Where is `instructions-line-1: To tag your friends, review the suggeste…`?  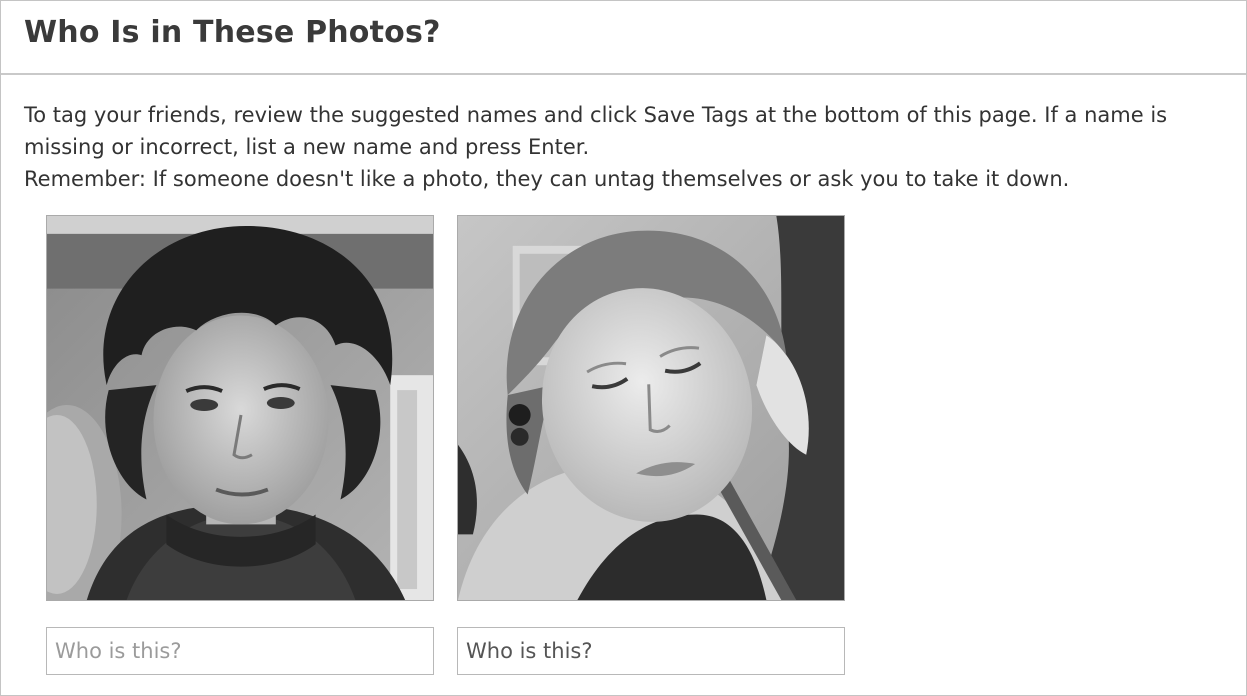 instructions-line-1: To tag your friends, review the suggeste… is located at coordinates (596, 131).